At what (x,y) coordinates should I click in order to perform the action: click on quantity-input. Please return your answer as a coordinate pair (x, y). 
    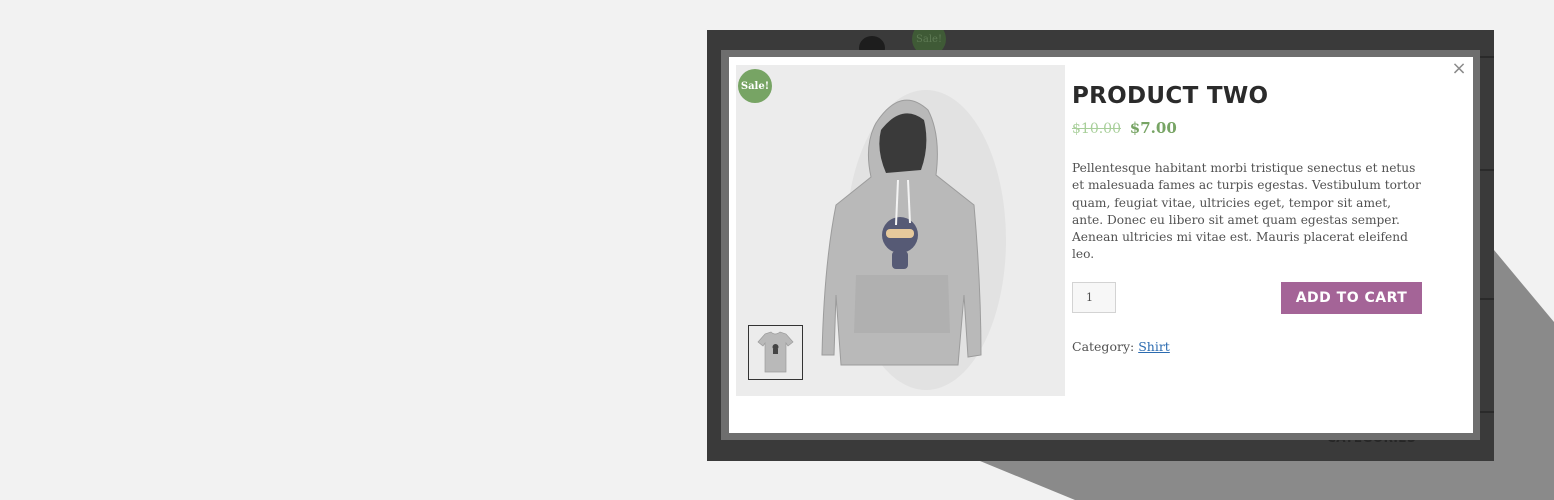
    Looking at the image, I should click on (1094, 297).